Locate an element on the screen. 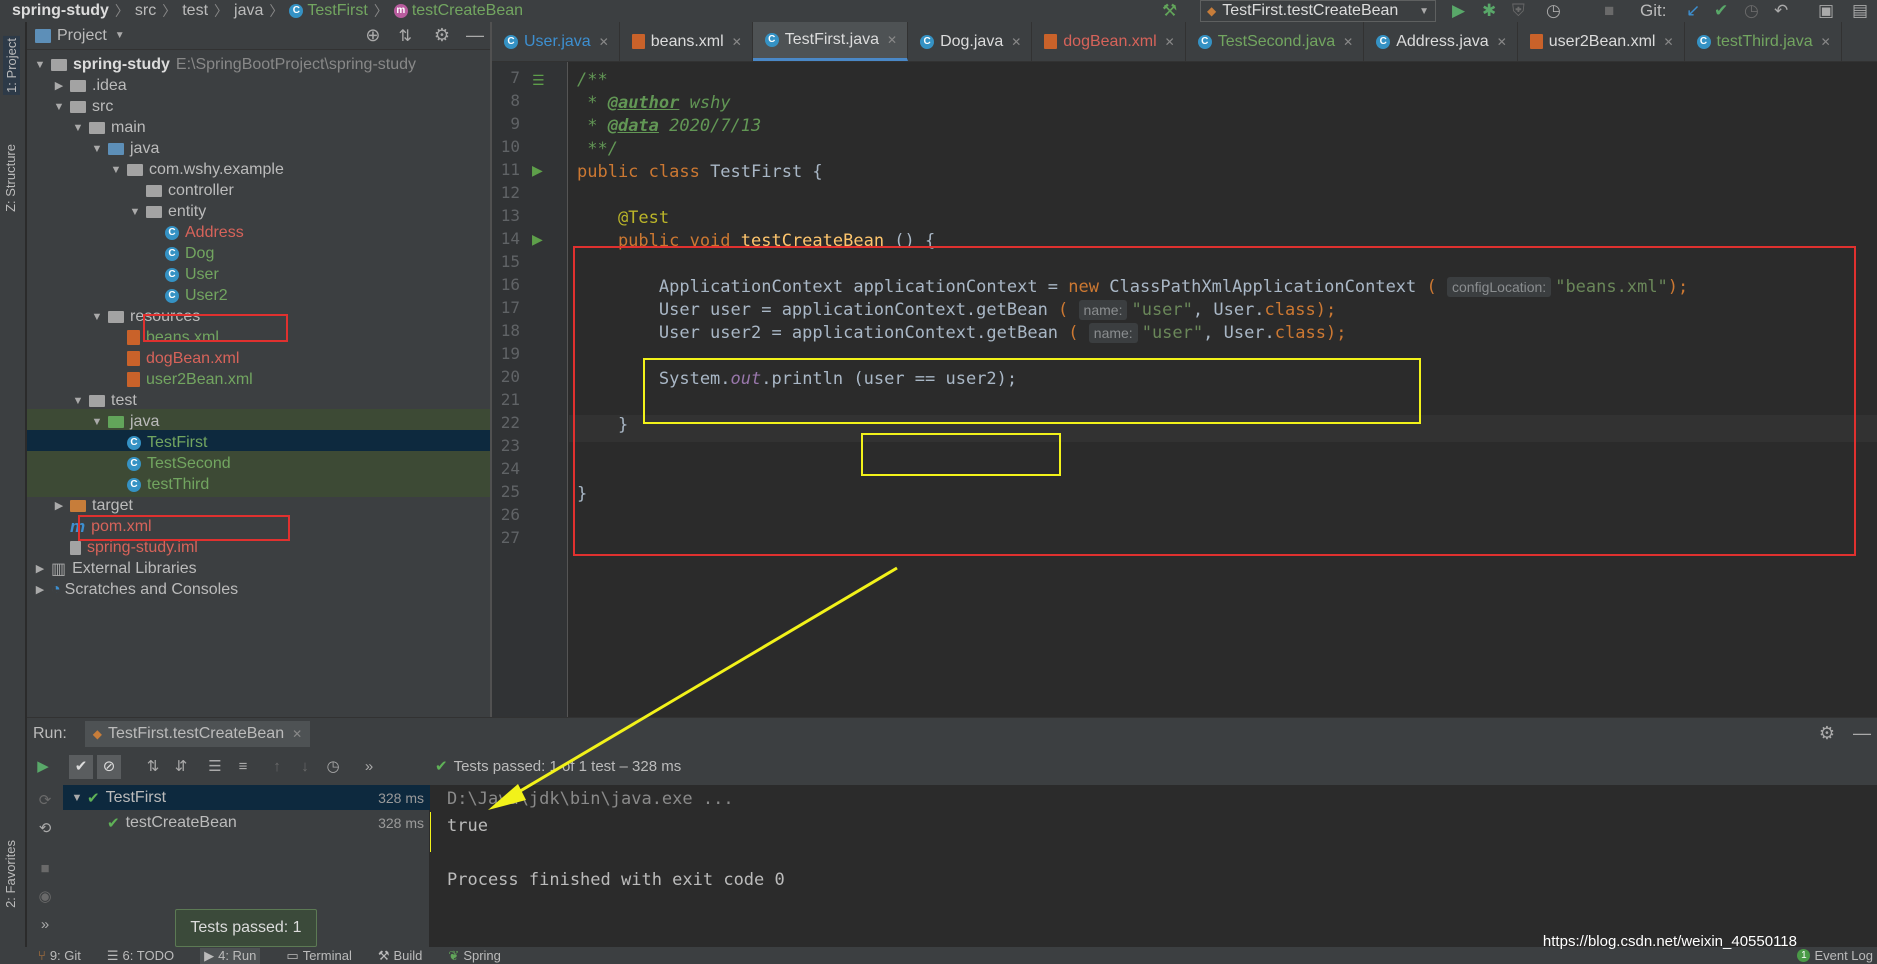 This screenshot has height=964, width=1877. breadcrumb-method: testCreateBean is located at coordinates (467, 11).